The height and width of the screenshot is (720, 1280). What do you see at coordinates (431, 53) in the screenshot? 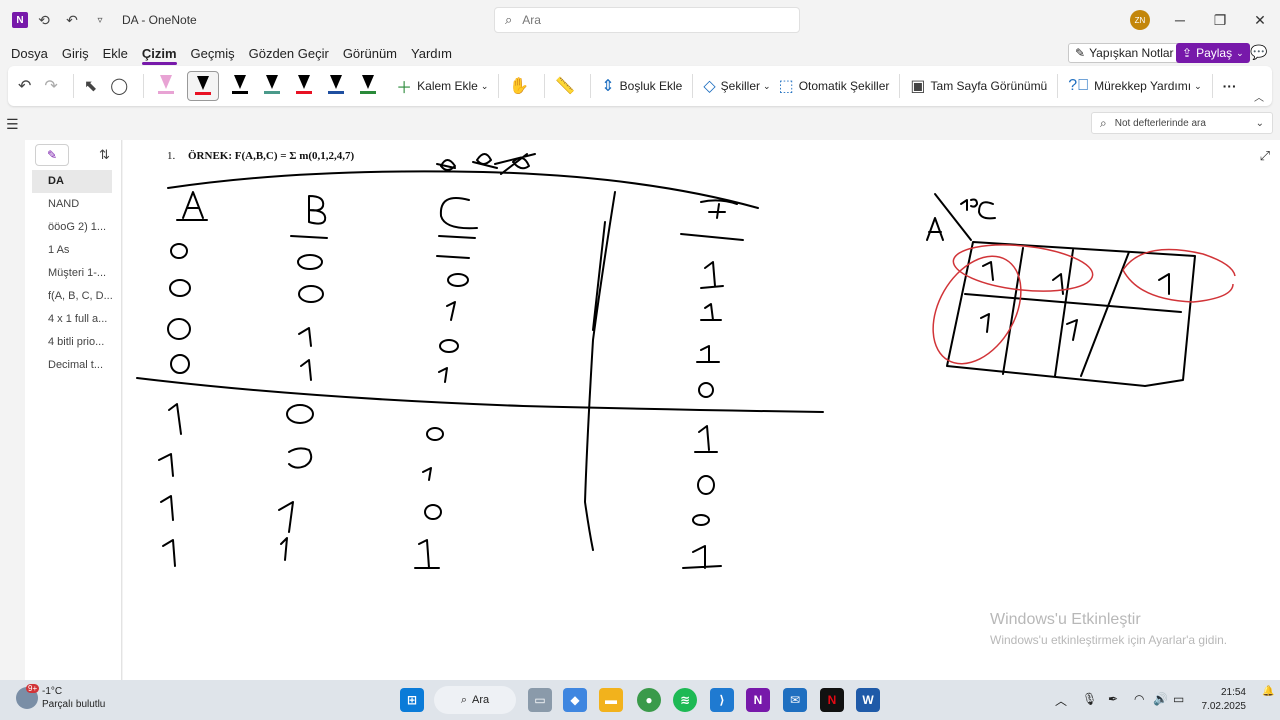
I see `menu-yardim: Yardım` at bounding box center [431, 53].